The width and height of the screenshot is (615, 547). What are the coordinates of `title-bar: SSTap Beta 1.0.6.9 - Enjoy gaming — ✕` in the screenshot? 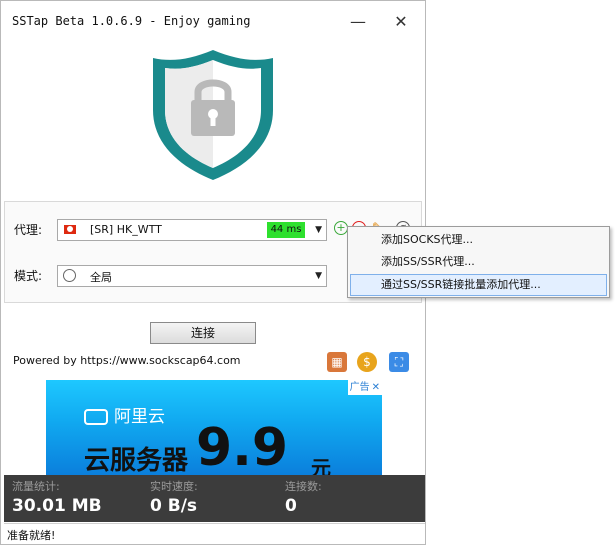 It's located at (213, 21).